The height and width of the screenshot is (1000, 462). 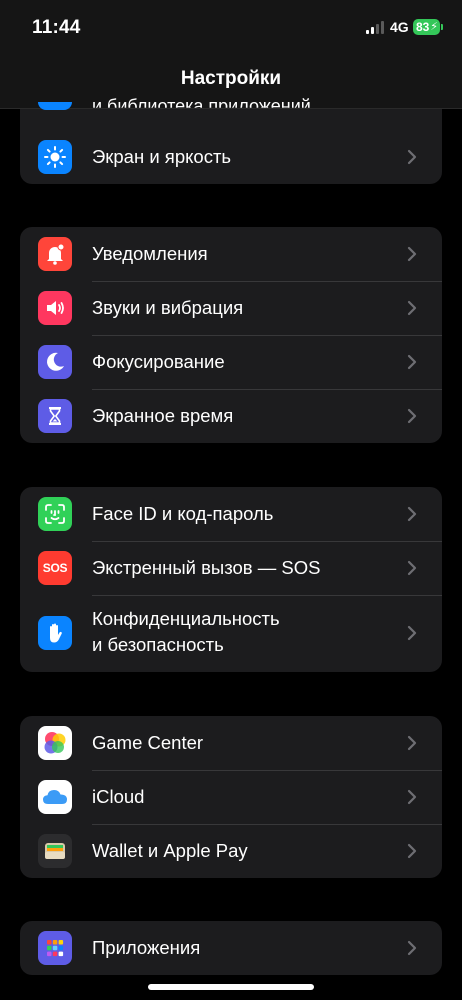 What do you see at coordinates (55, 106) in the screenshot?
I see `home-screen-icon` at bounding box center [55, 106].